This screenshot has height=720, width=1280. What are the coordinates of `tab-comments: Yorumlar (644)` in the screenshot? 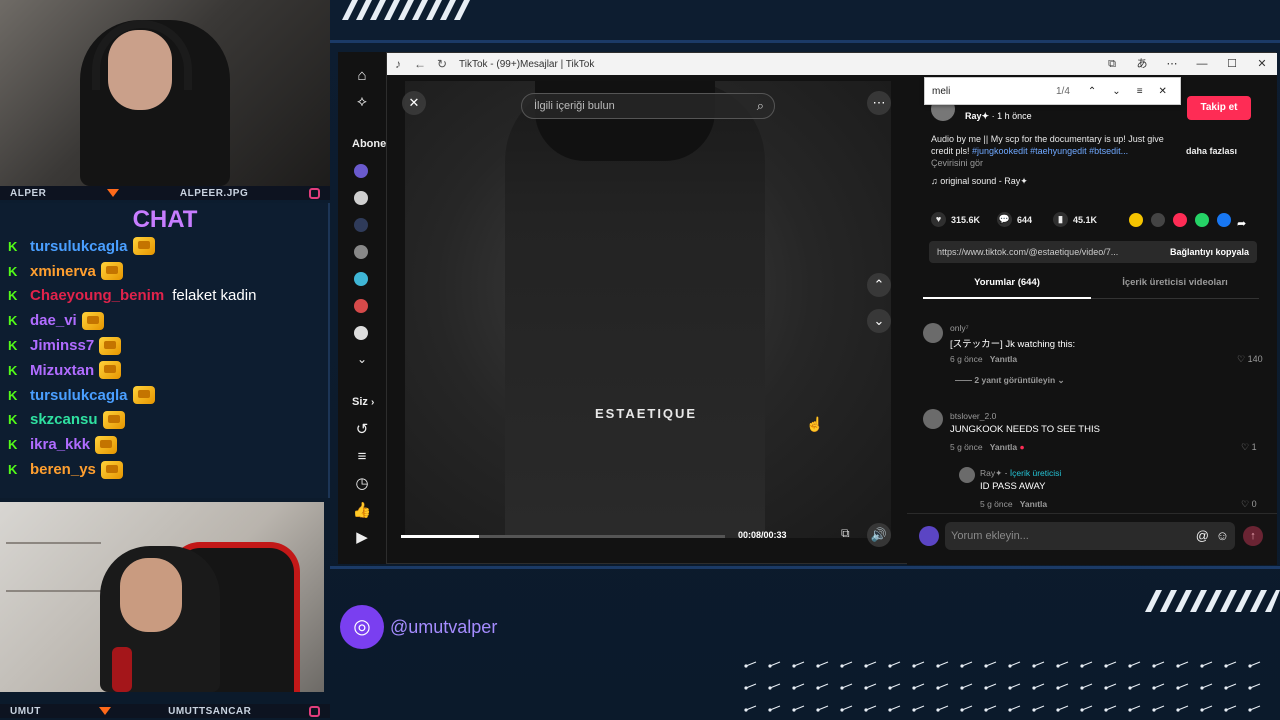 It's located at (1007, 288).